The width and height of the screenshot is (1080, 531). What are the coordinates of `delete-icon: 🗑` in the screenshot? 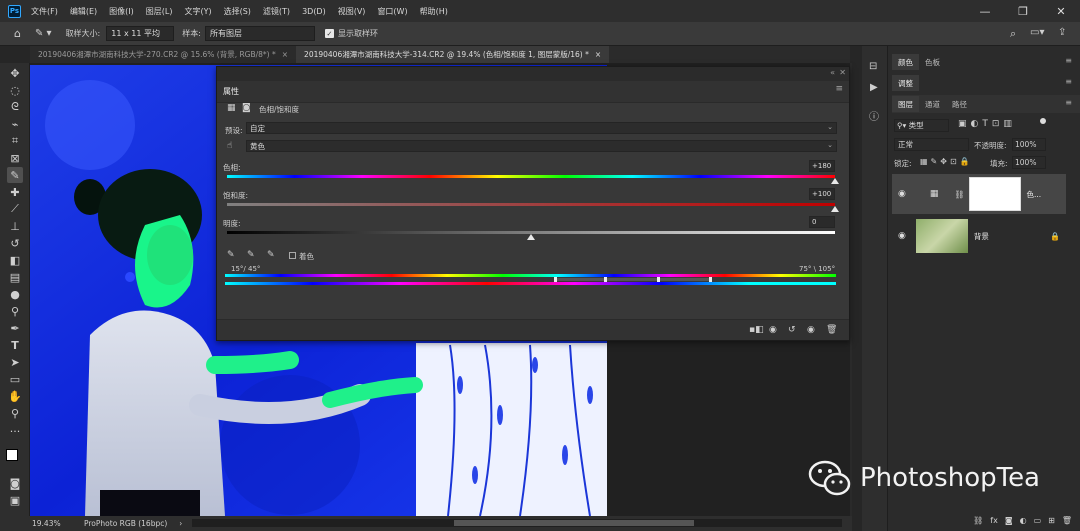 It's located at (831, 330).